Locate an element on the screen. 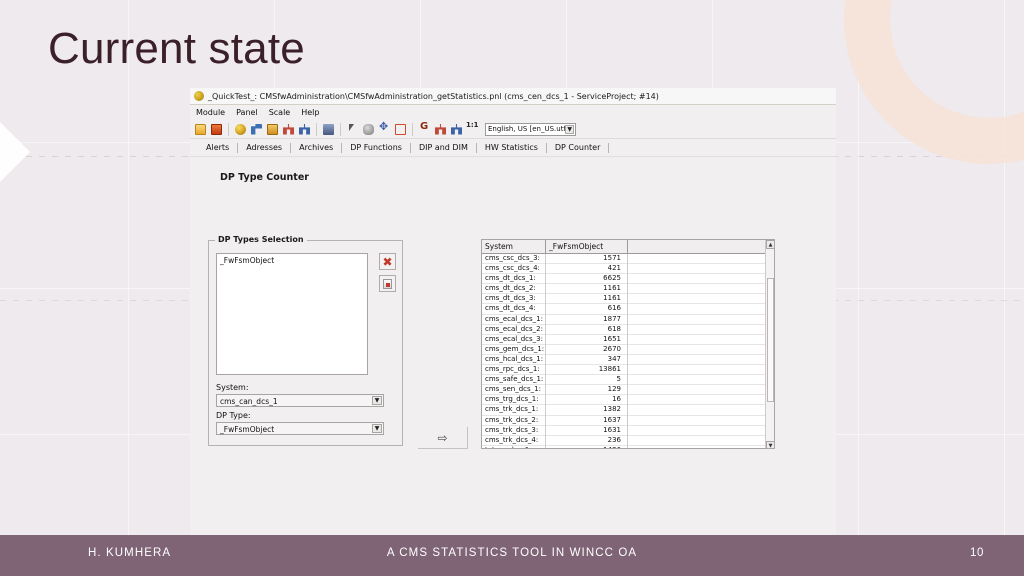 Image resolution: width=1024 pixels, height=576 pixels. table-row: cms_dt_dcs_3: 1161 is located at coordinates (628, 299).